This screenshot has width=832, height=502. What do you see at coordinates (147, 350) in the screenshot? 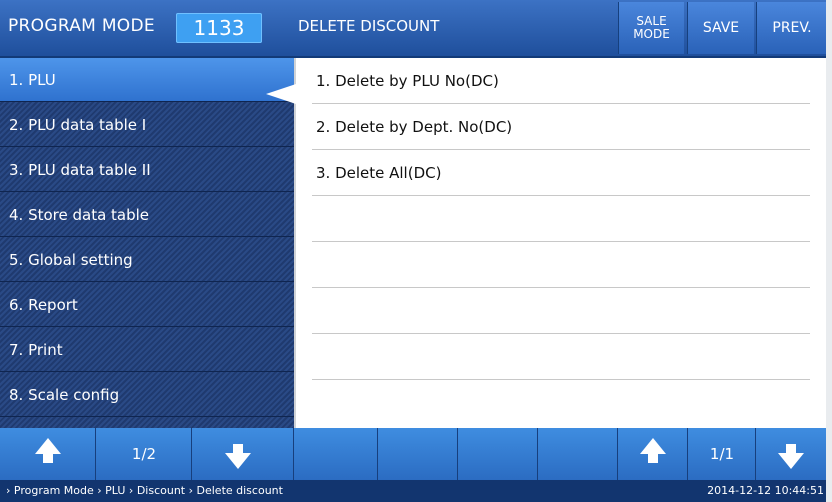
I see `sidebar-item-print: 7. Print` at bounding box center [147, 350].